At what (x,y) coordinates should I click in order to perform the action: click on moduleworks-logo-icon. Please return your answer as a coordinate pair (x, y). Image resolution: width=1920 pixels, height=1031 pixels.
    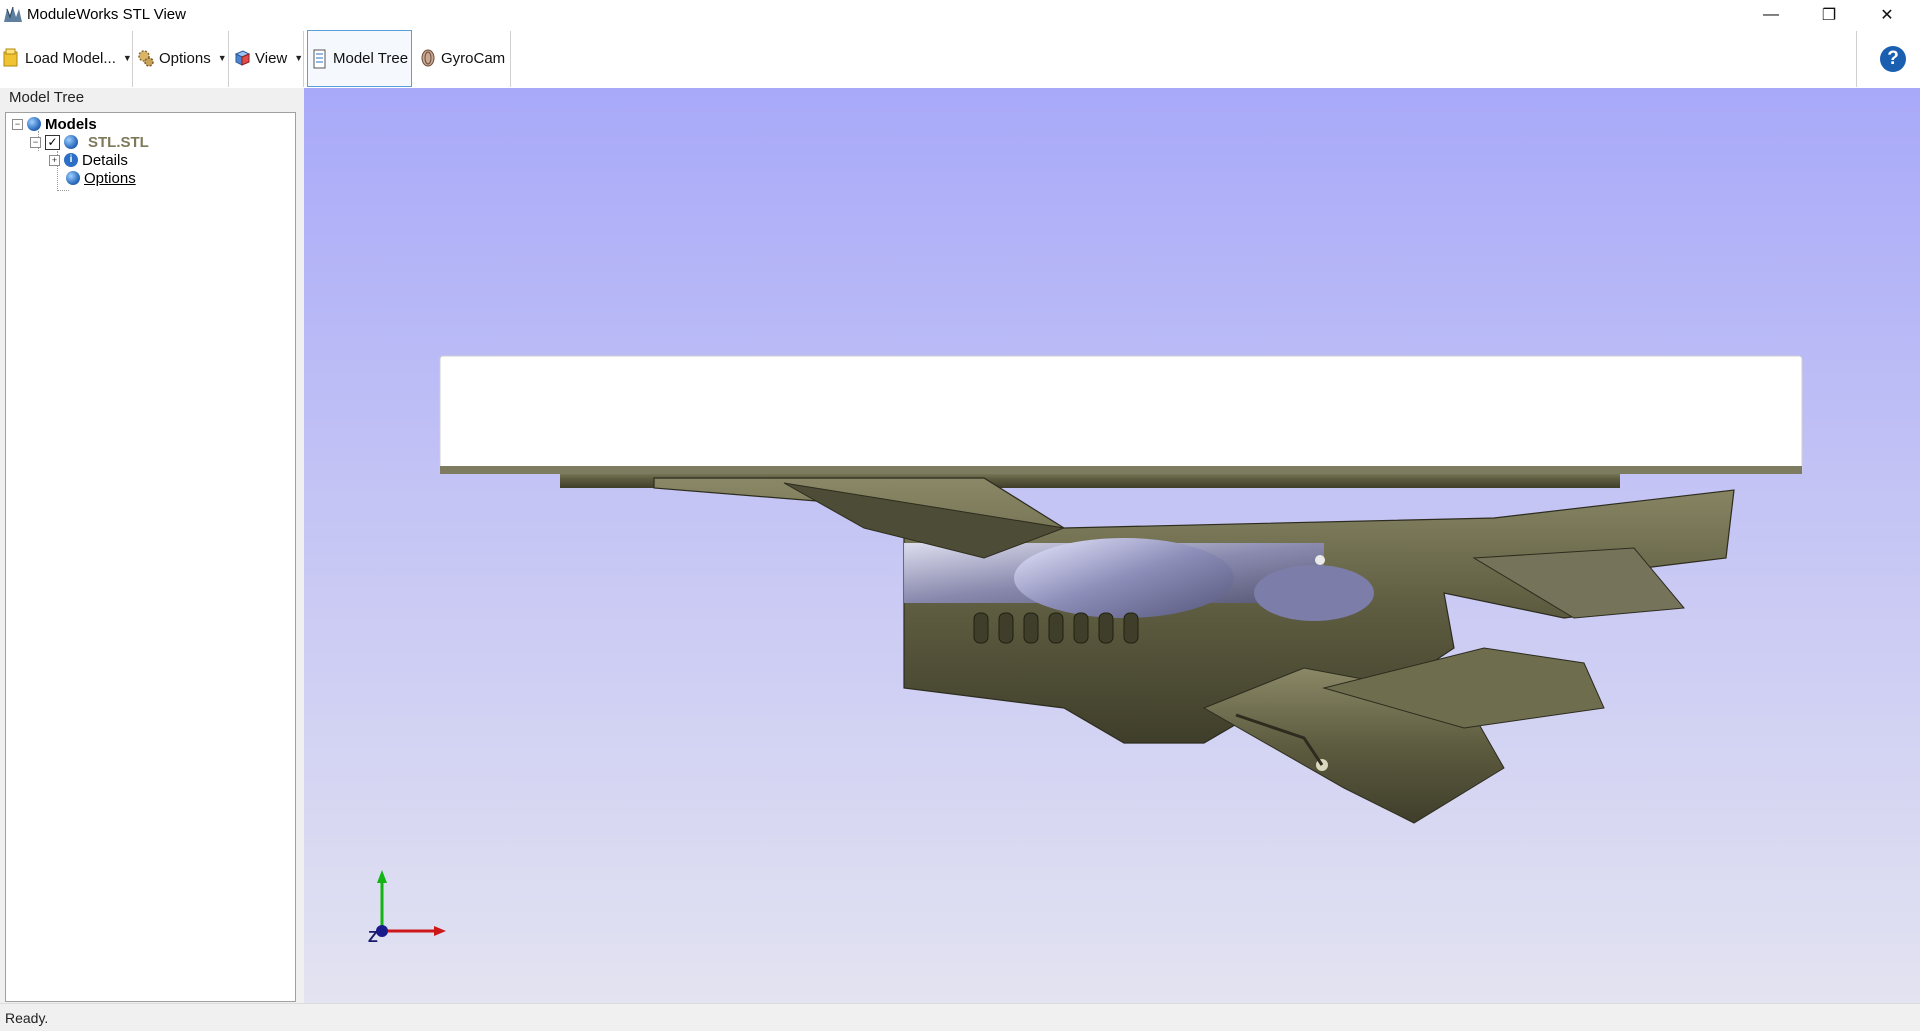
    Looking at the image, I should click on (13, 14).